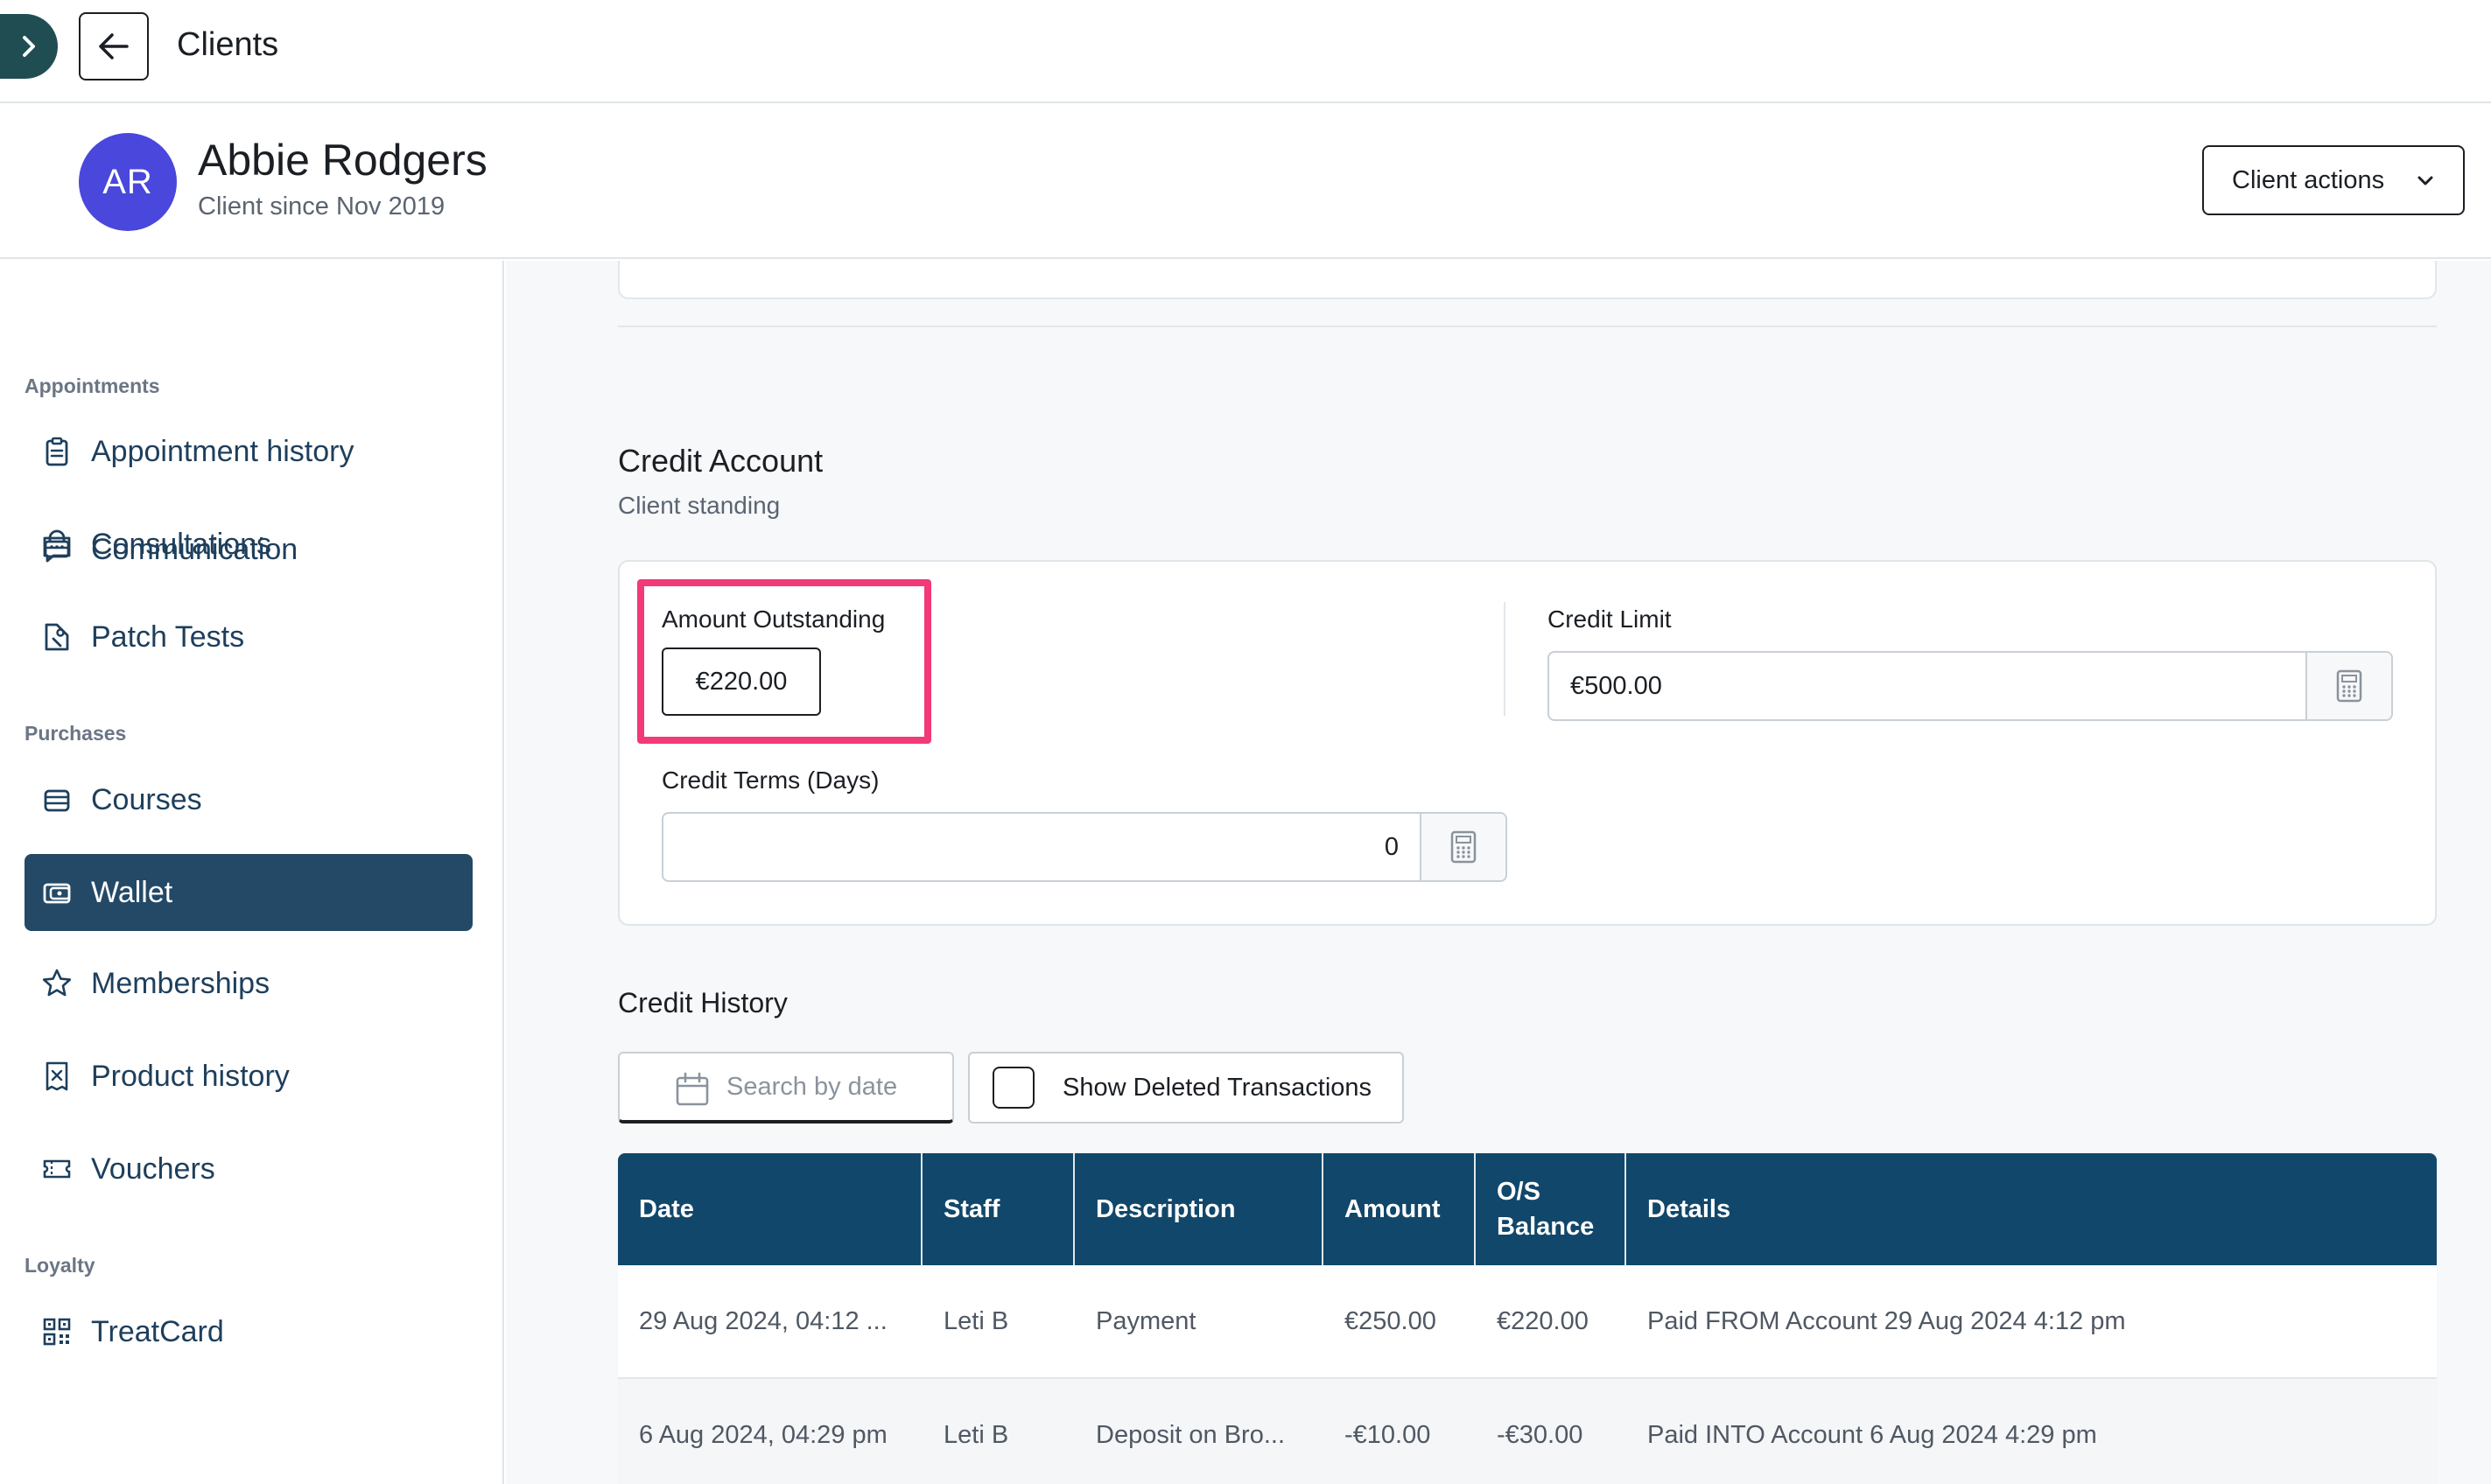 The width and height of the screenshot is (2491, 1484). I want to click on sidebar-item-label: TreatCard, so click(157, 1331).